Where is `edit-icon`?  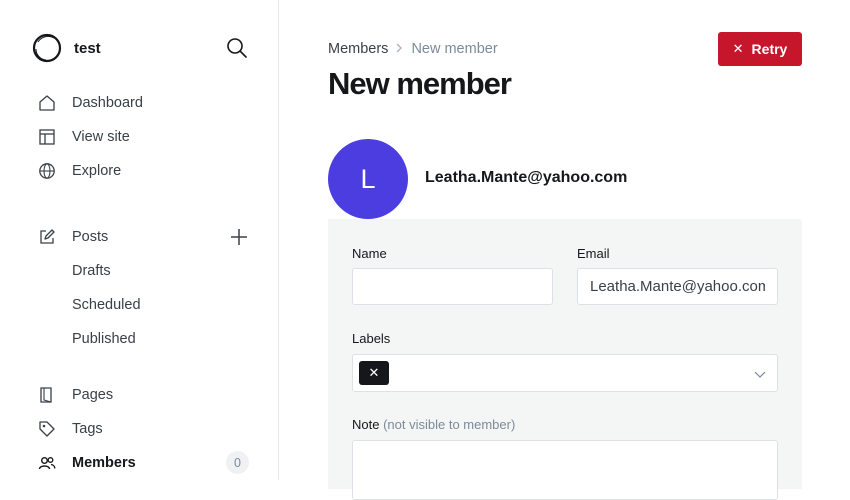
edit-icon is located at coordinates (47, 237).